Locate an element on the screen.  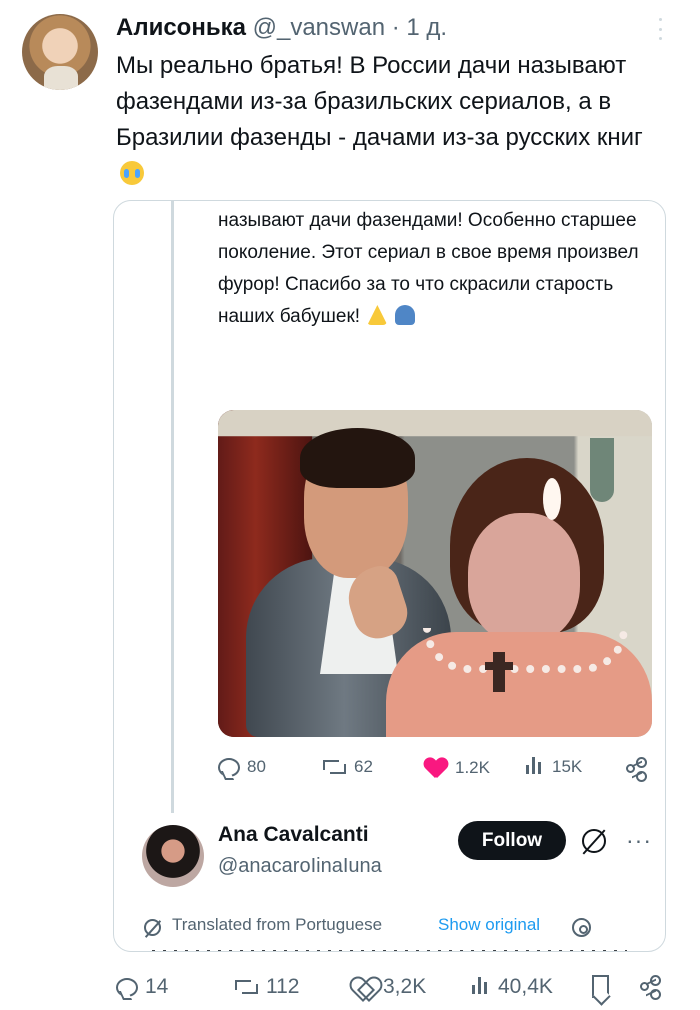
tweet-header: Алисонька @_vanswan · 1 д. is located at coordinates (281, 28).